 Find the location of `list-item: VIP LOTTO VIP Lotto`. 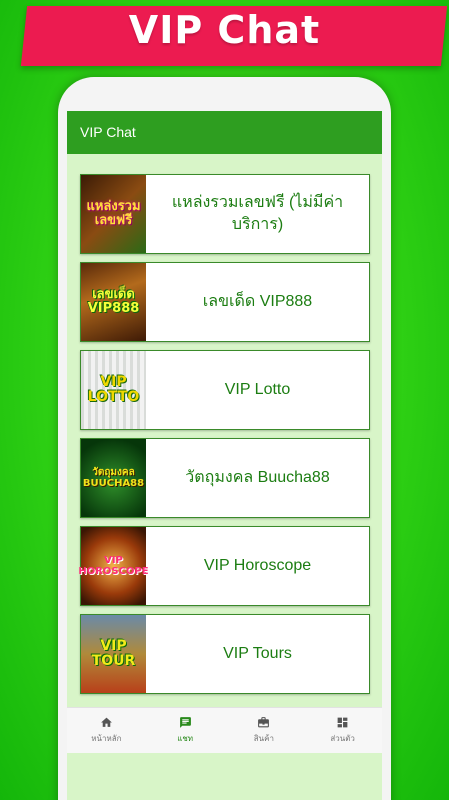

list-item: VIP LOTTO VIP Lotto is located at coordinates (225, 390).